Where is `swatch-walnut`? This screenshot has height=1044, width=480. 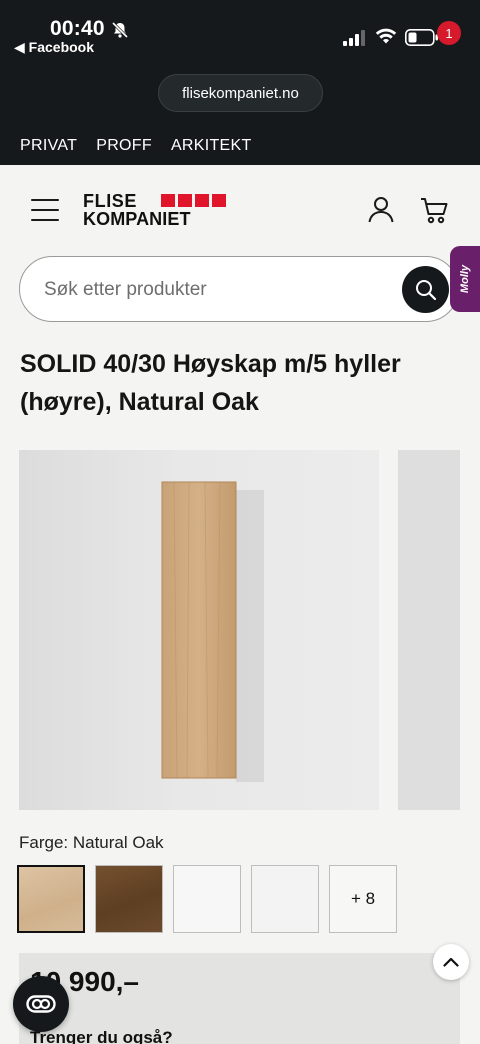
swatch-walnut is located at coordinates (129, 899).